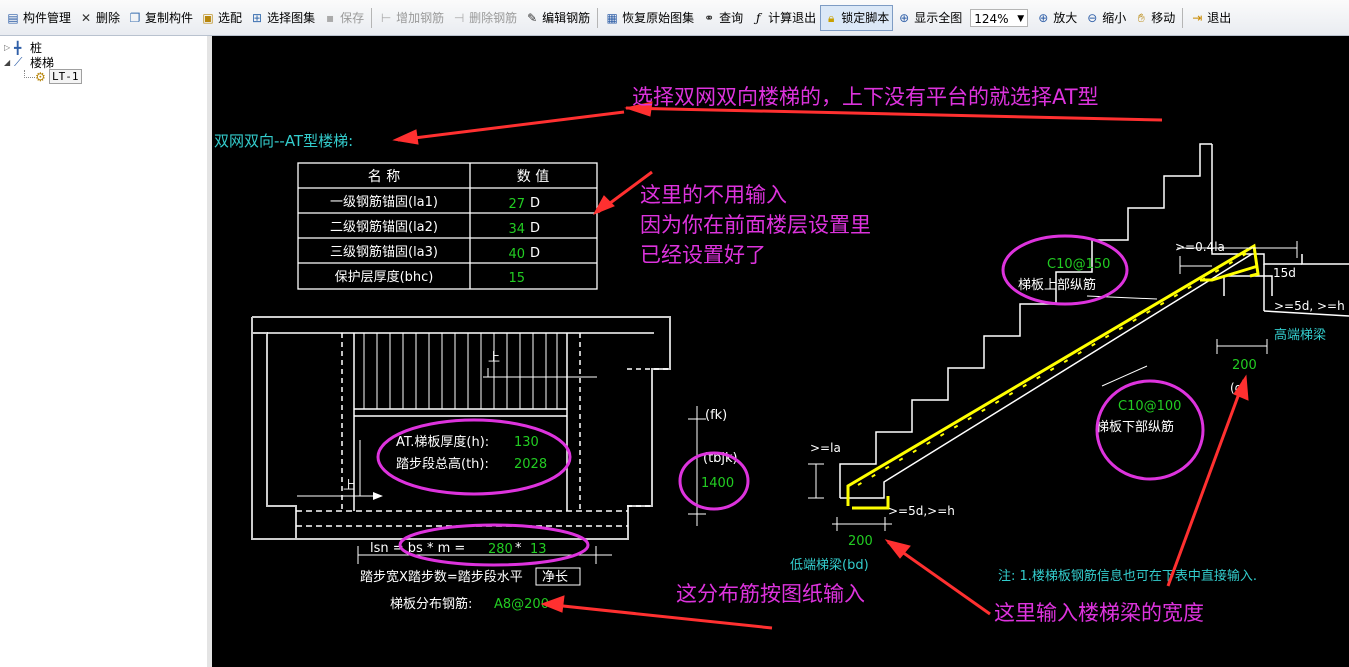  What do you see at coordinates (1149, 406) in the screenshot?
I see `bottom-rebar-value: C10@100` at bounding box center [1149, 406].